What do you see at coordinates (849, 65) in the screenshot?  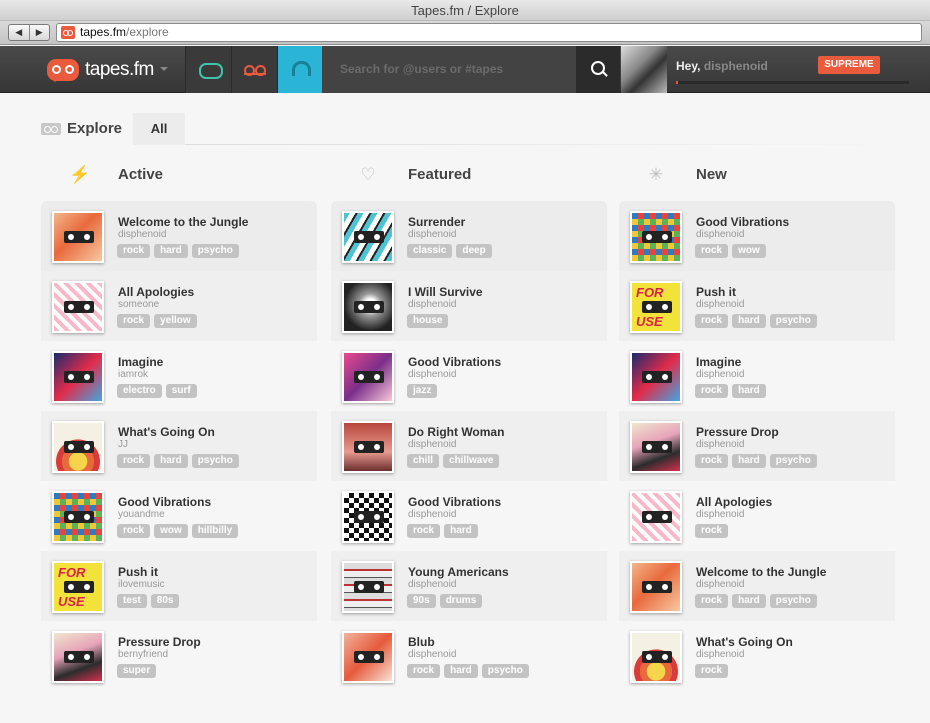 I see `supreme-badge: SUPREME` at bounding box center [849, 65].